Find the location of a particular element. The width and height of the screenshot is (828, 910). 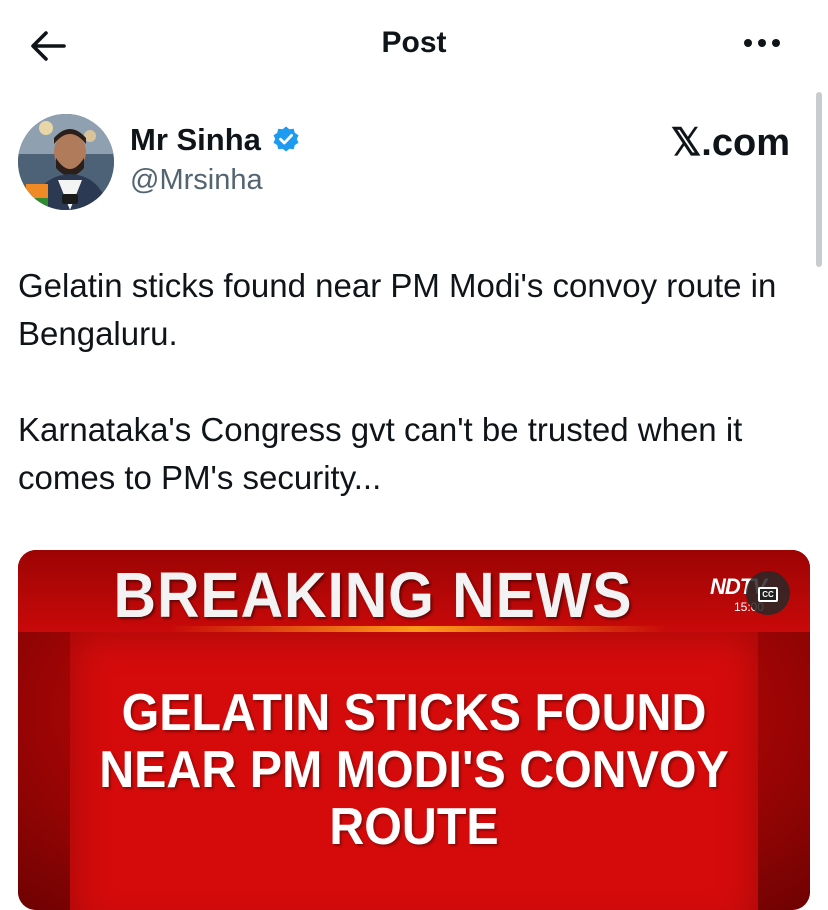

x-watermark: 𝕏.com is located at coordinates (730, 143).